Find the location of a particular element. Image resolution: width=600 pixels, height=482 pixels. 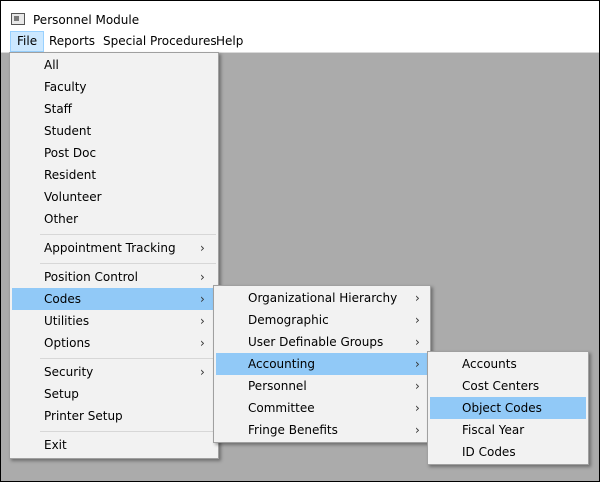

menu-item-label: Appointment Tracking is located at coordinates (110, 248).